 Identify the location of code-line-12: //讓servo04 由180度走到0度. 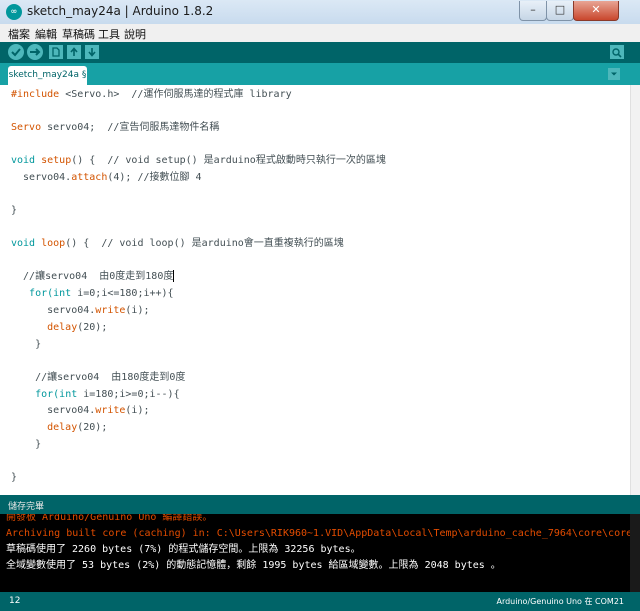
(98, 377).